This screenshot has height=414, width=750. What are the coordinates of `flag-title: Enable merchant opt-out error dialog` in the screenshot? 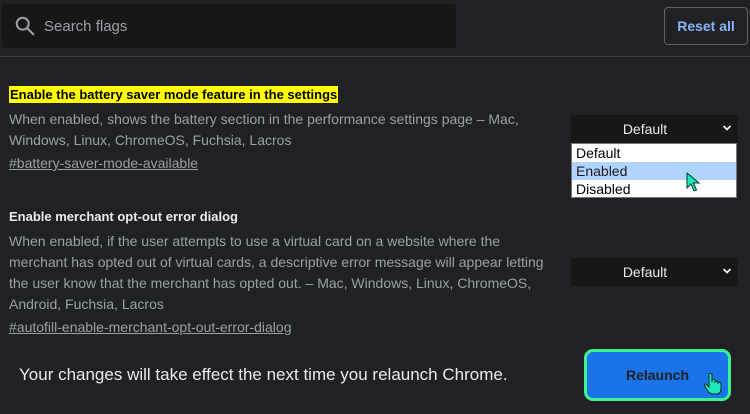 It's located at (123, 216).